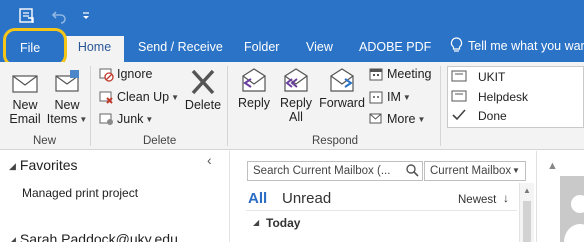  Describe the element at coordinates (254, 80) in the screenshot. I see `reply-icon` at that location.